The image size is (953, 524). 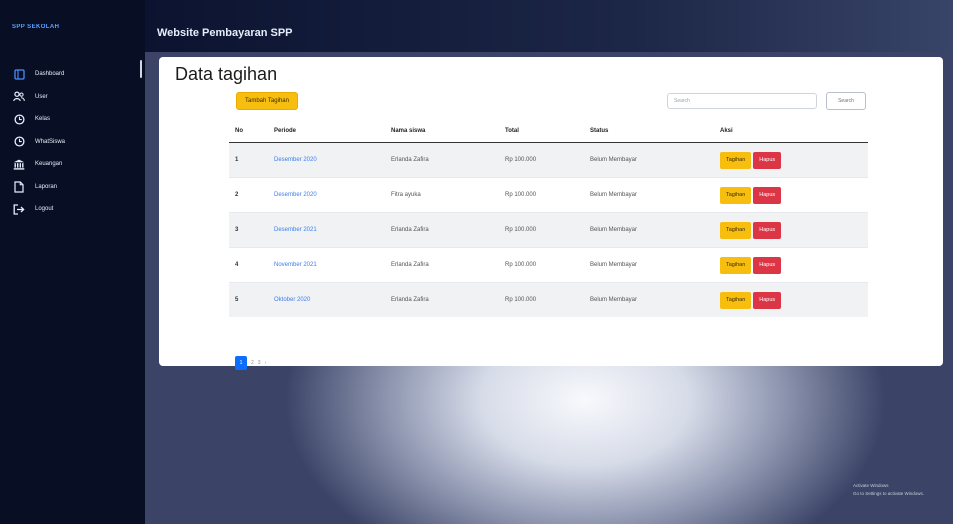 I want to click on pagination: 1 2 3 ›, so click(x=252, y=363).